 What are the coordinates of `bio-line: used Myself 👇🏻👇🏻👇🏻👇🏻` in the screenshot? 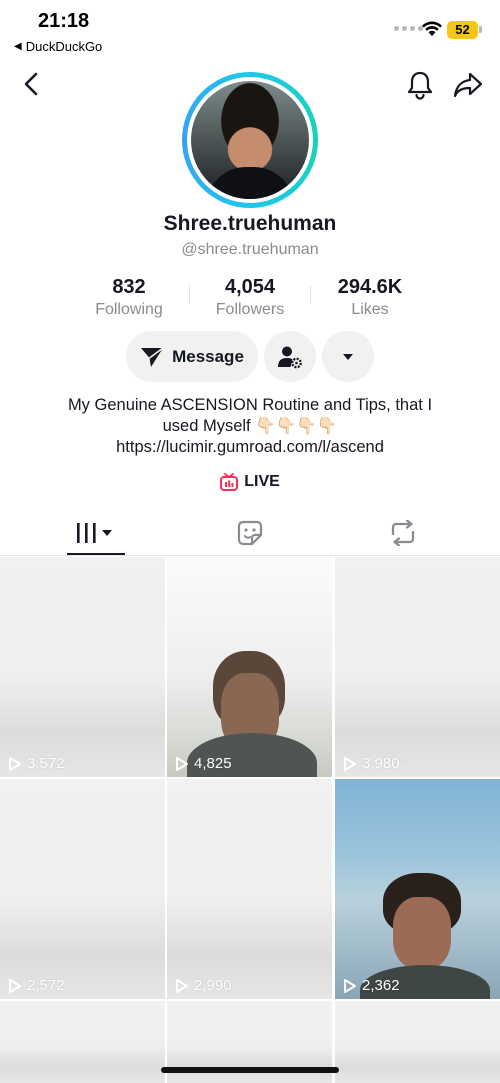 It's located at (250, 426).